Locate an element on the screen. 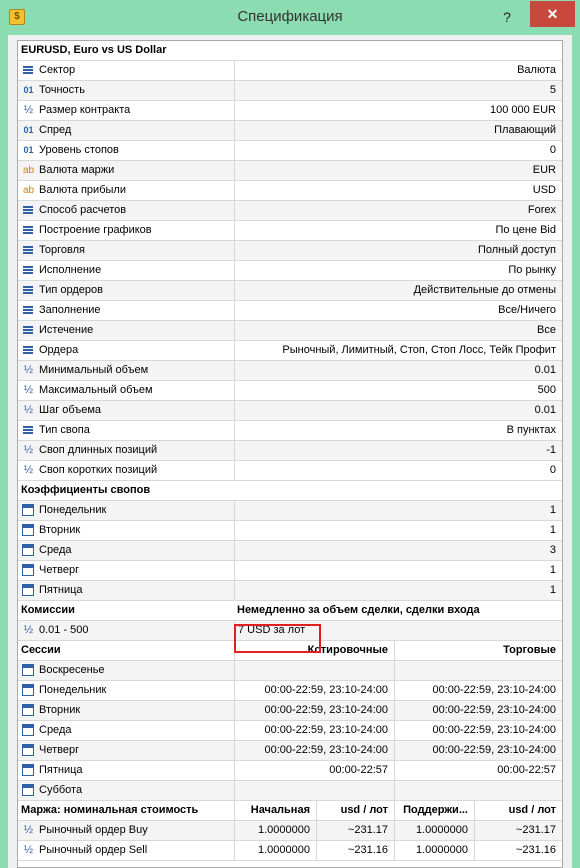 The width and height of the screenshot is (580, 868). swap-day-row: Среда 3 is located at coordinates (290, 551).